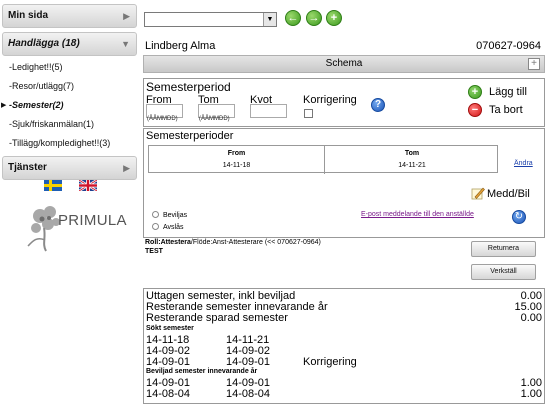  Describe the element at coordinates (519, 217) in the screenshot. I see `refresh-icon: ↻` at that location.